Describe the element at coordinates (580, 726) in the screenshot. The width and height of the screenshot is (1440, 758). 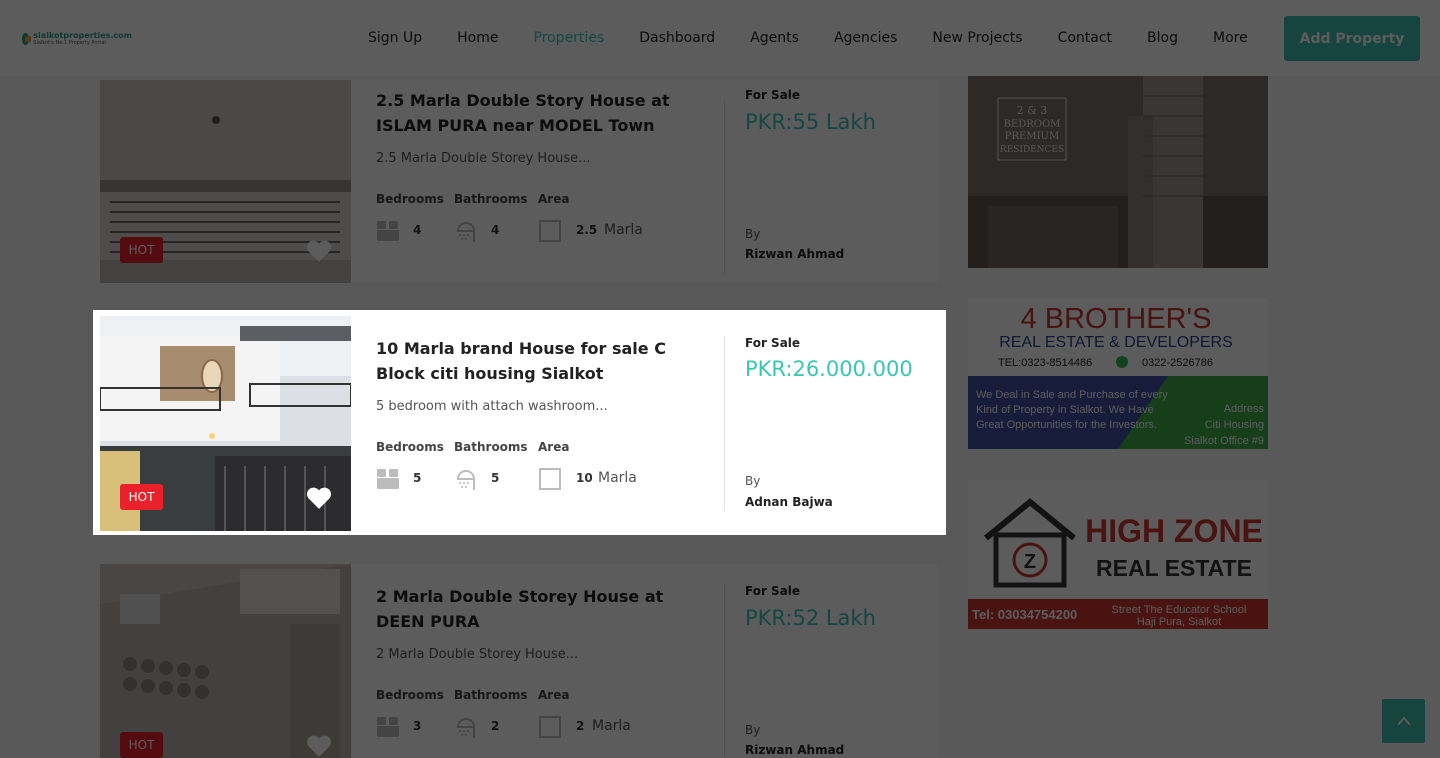
I see `area-value: 2` at that location.